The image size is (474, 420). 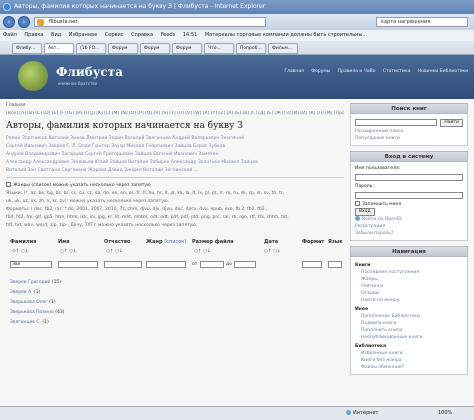 What do you see at coordinates (409, 330) in the screenshot?
I see `nav-item: Пополнить книги` at bounding box center [409, 330].